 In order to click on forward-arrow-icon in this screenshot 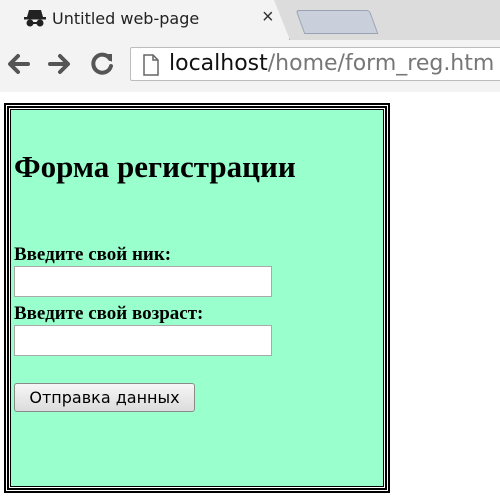, I will do `click(60, 64)`.